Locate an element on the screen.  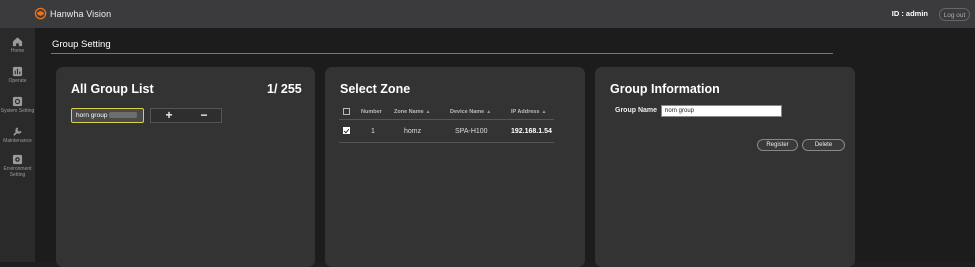
sidebar-item-operate: Operate is located at coordinates (17, 75).